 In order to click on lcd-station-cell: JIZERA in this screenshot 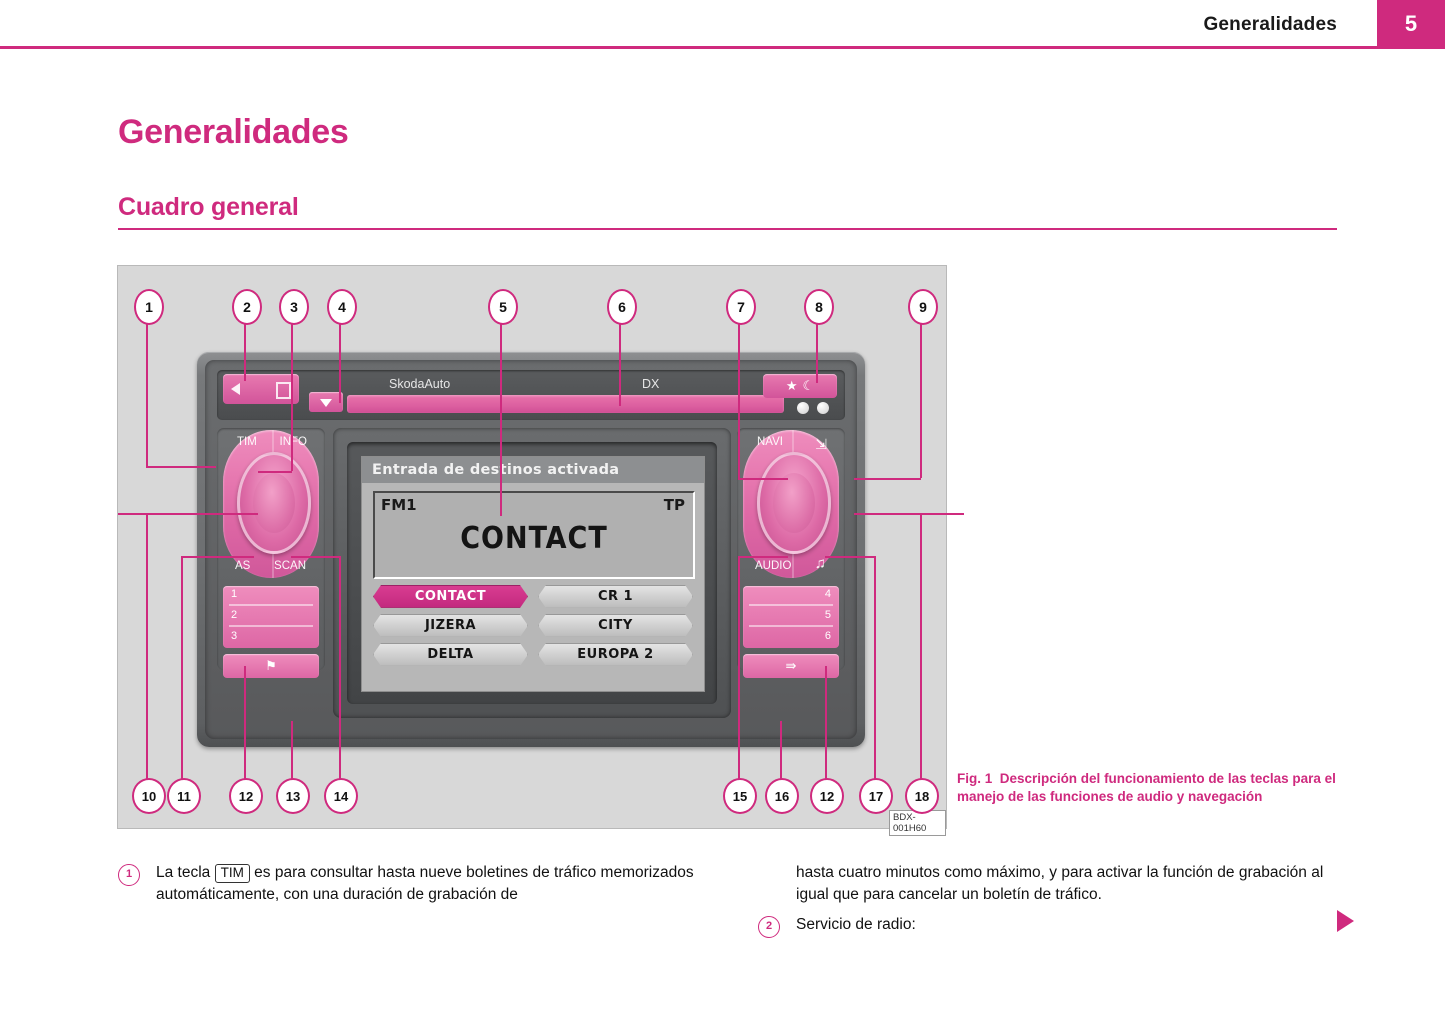, I will do `click(450, 625)`.